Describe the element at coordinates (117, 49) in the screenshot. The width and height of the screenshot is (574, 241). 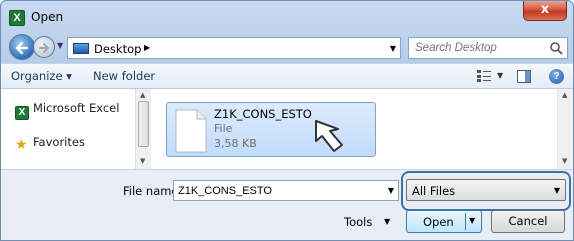
I see `address-path: Desktop` at that location.